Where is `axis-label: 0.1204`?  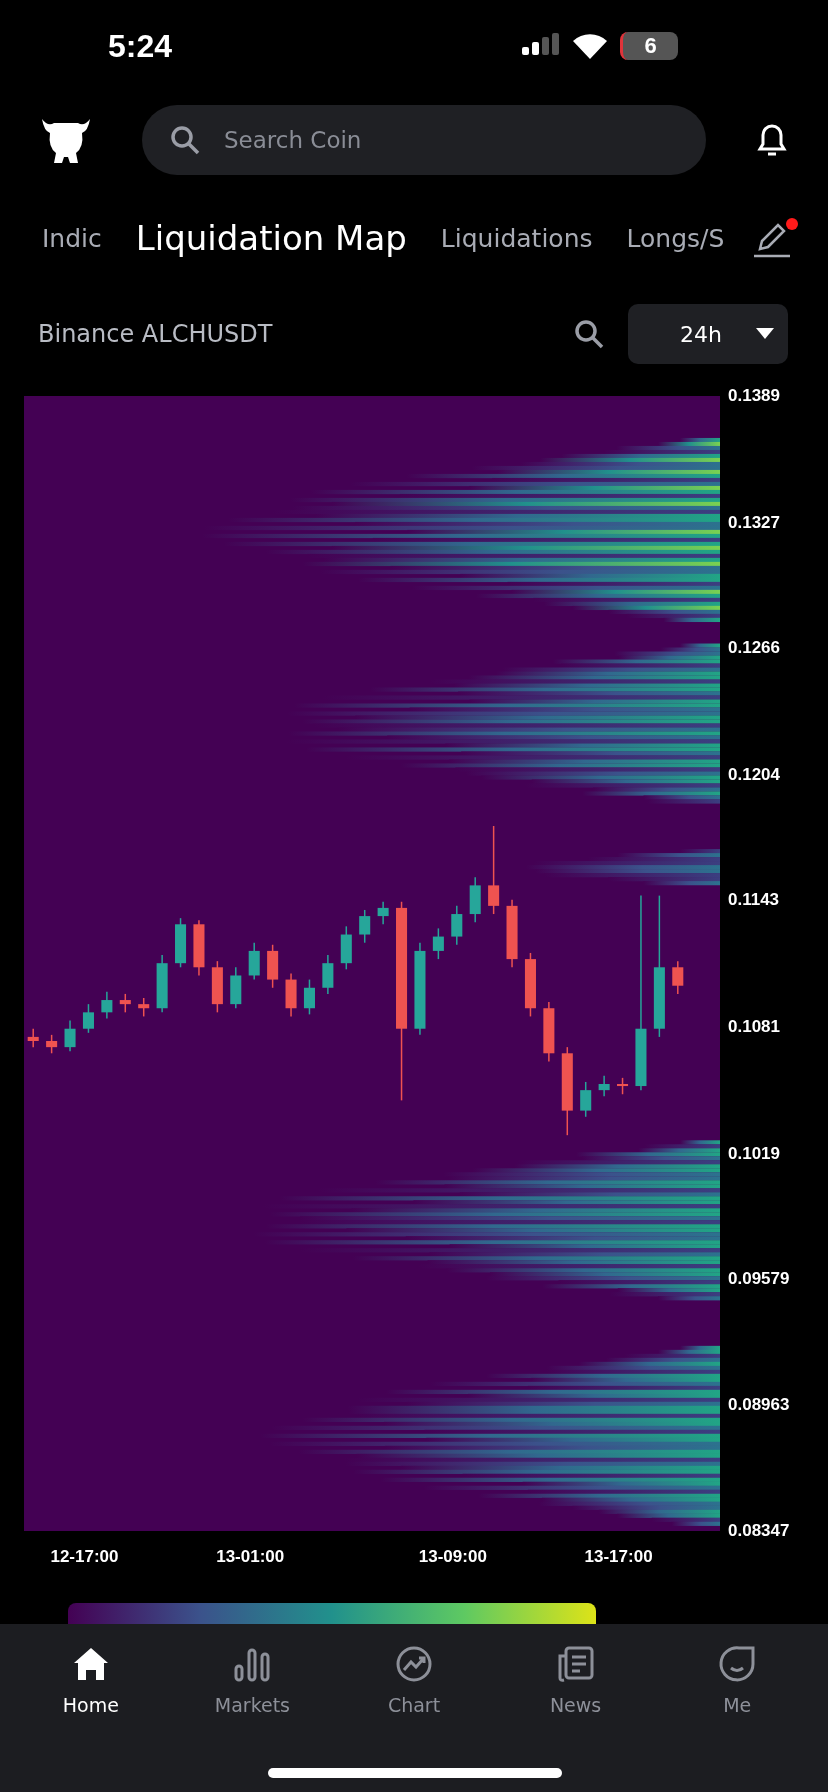
axis-label: 0.1204 is located at coordinates (754, 774).